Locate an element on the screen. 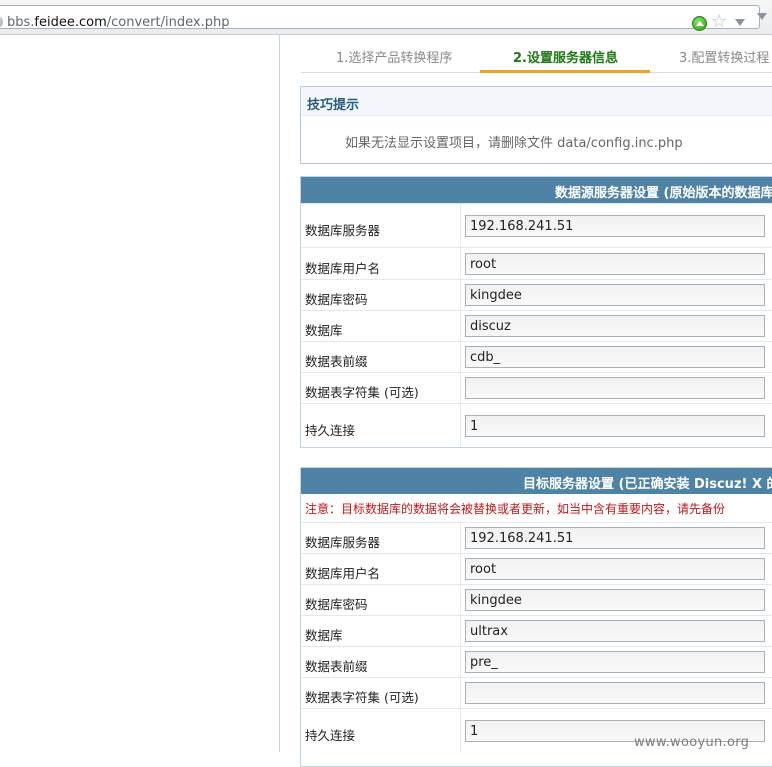 The width and height of the screenshot is (772, 767). bookmark-star-icon: ☆ is located at coordinates (719, 22).